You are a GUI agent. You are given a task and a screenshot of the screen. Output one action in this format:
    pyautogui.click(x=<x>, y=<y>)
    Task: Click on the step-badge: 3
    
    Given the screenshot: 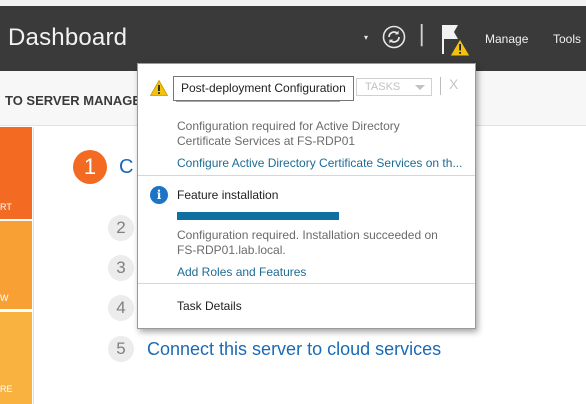 What is the action you would take?
    pyautogui.click(x=121, y=268)
    